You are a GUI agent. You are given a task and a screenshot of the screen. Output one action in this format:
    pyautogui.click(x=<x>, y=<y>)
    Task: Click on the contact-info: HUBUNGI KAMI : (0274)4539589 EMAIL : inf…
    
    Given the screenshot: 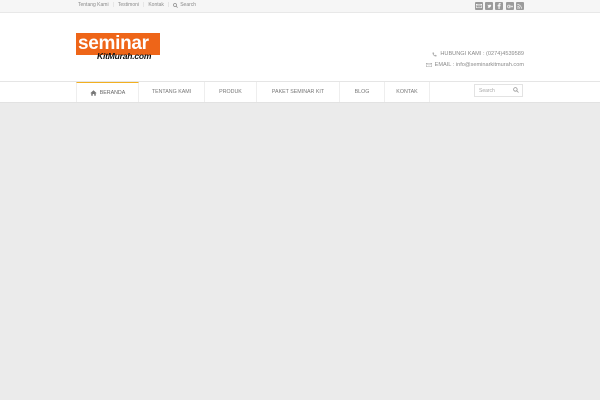 What is the action you would take?
    pyautogui.click(x=474, y=60)
    